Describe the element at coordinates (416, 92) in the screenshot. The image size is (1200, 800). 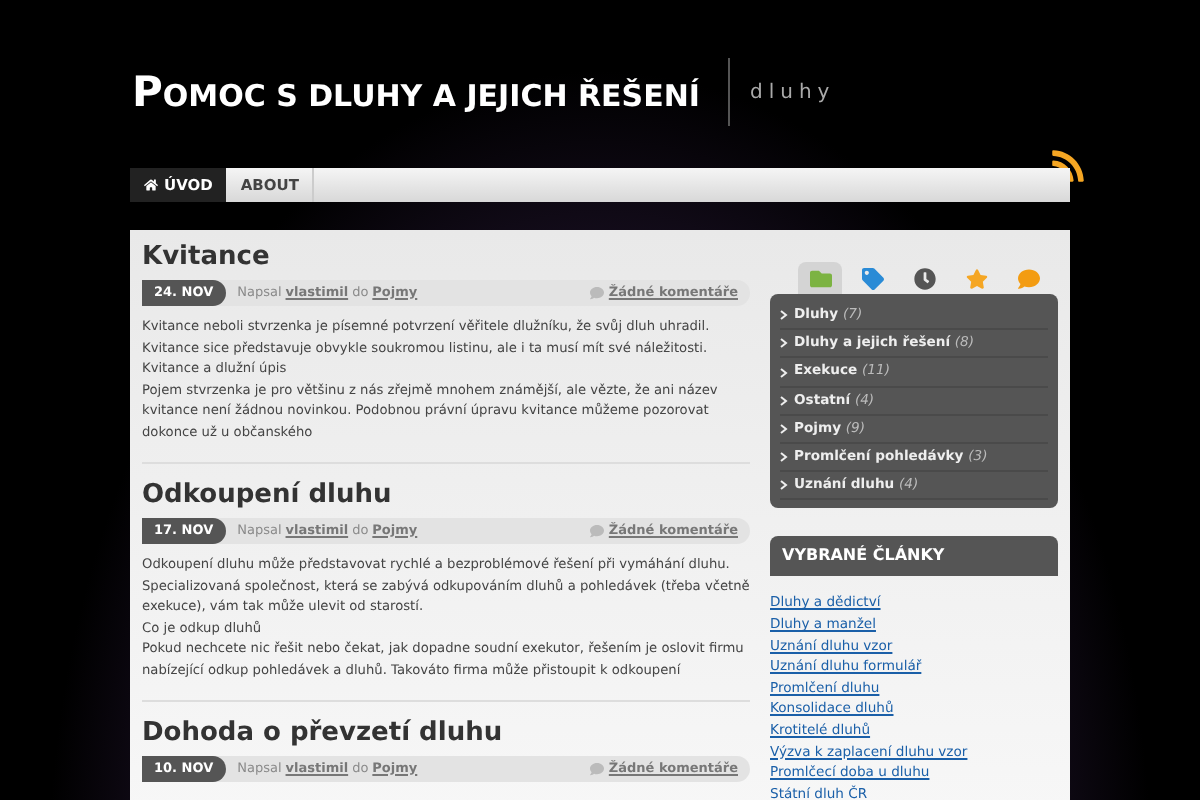
I see `site-title: POMOC S DLUHY A JEJICH ŘEŠENÍ` at that location.